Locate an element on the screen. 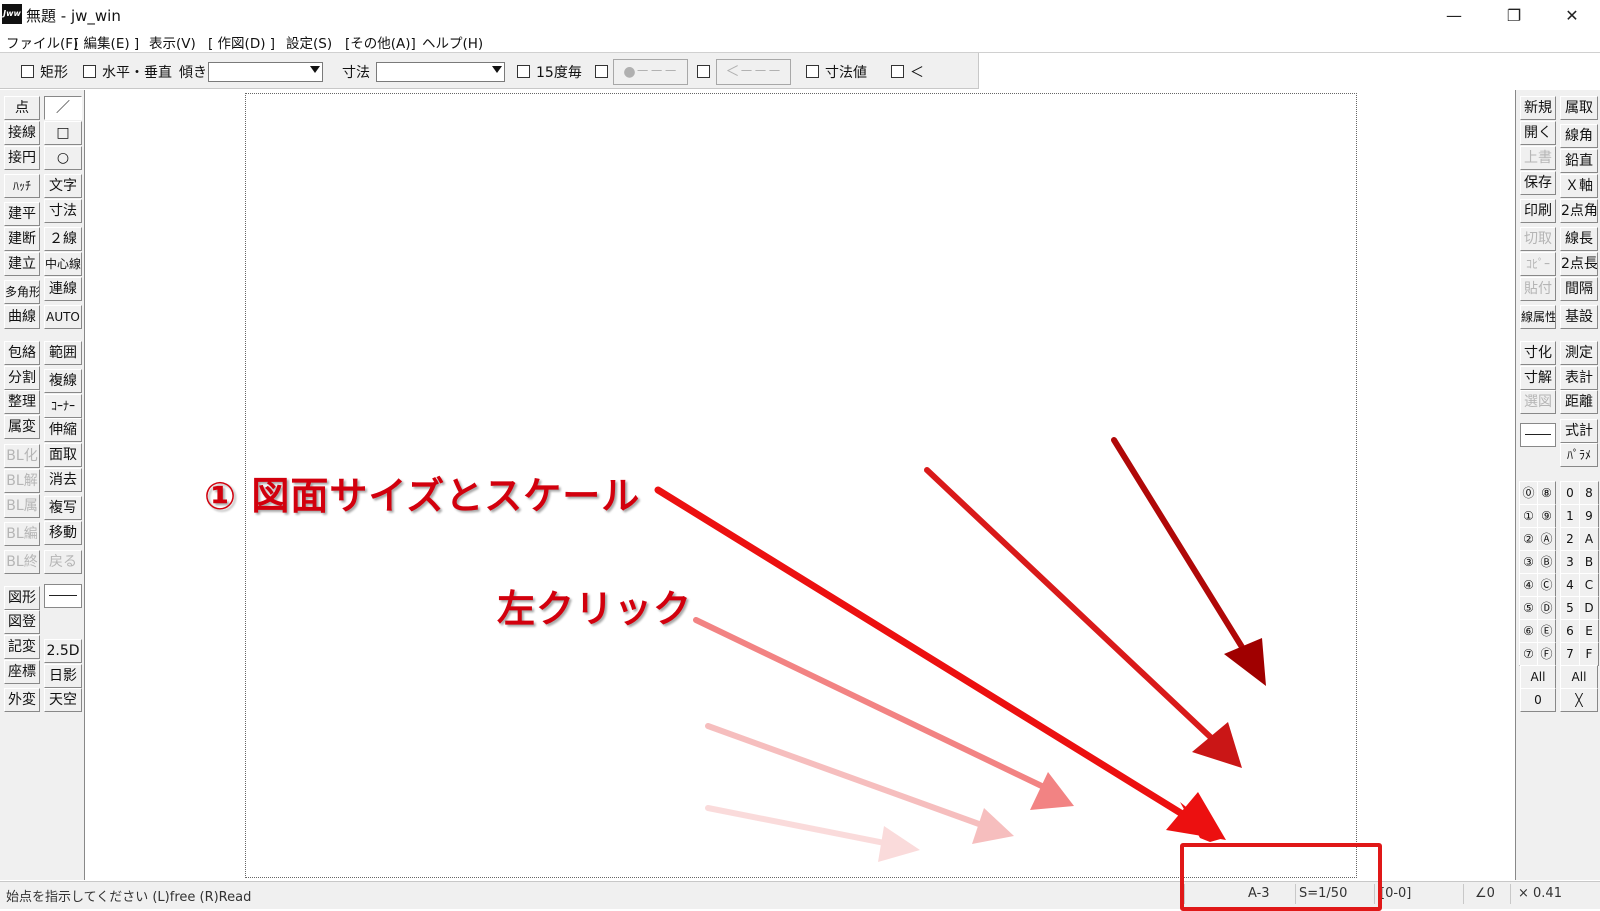 The height and width of the screenshot is (911, 1600). table-calc-button: 表計 is located at coordinates (1579, 378).